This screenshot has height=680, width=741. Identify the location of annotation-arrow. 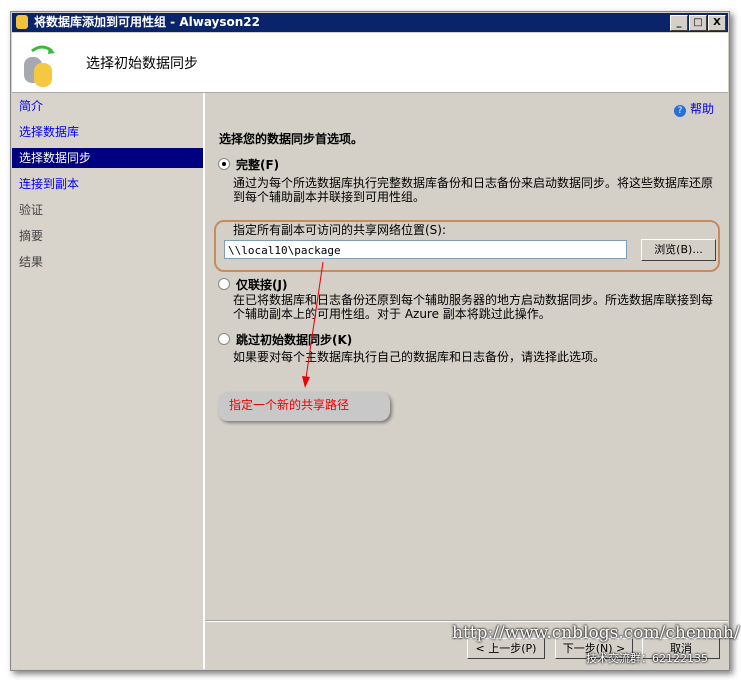
(313, 324).